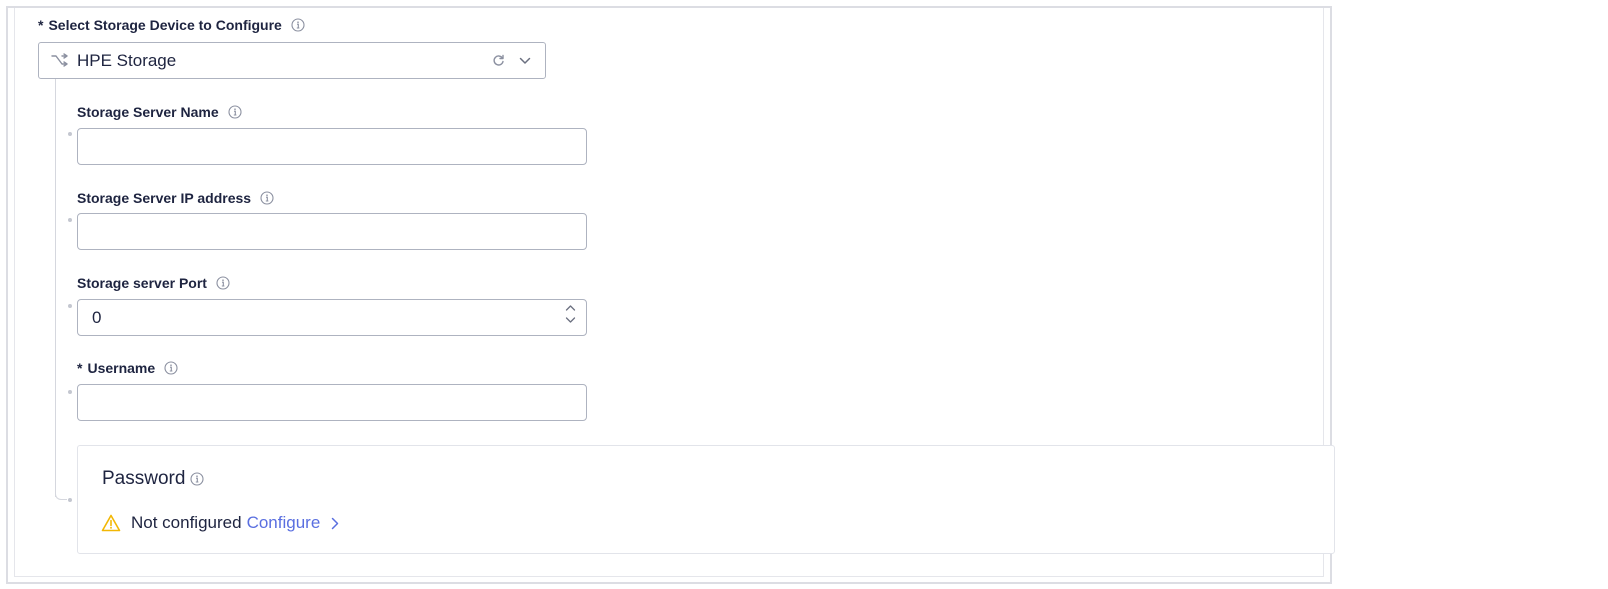  What do you see at coordinates (308, 317) in the screenshot?
I see `server-port-input` at bounding box center [308, 317].